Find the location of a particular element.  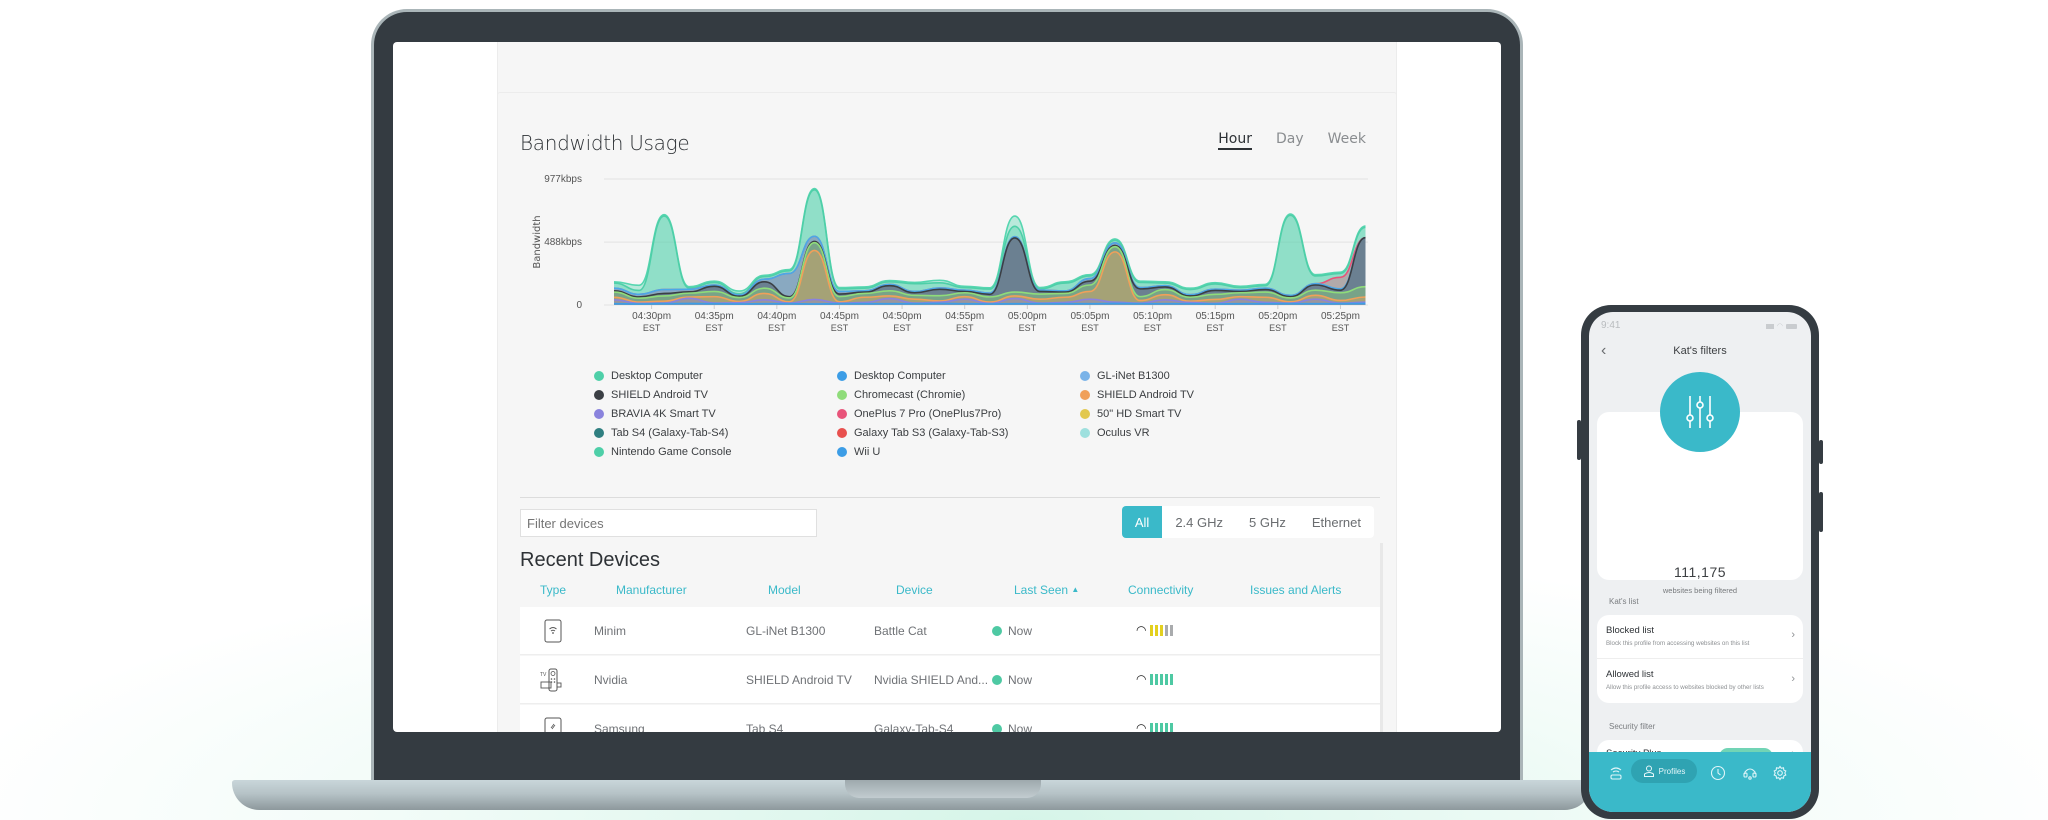

column-connectivity: Connectivity is located at coordinates (1160, 590).